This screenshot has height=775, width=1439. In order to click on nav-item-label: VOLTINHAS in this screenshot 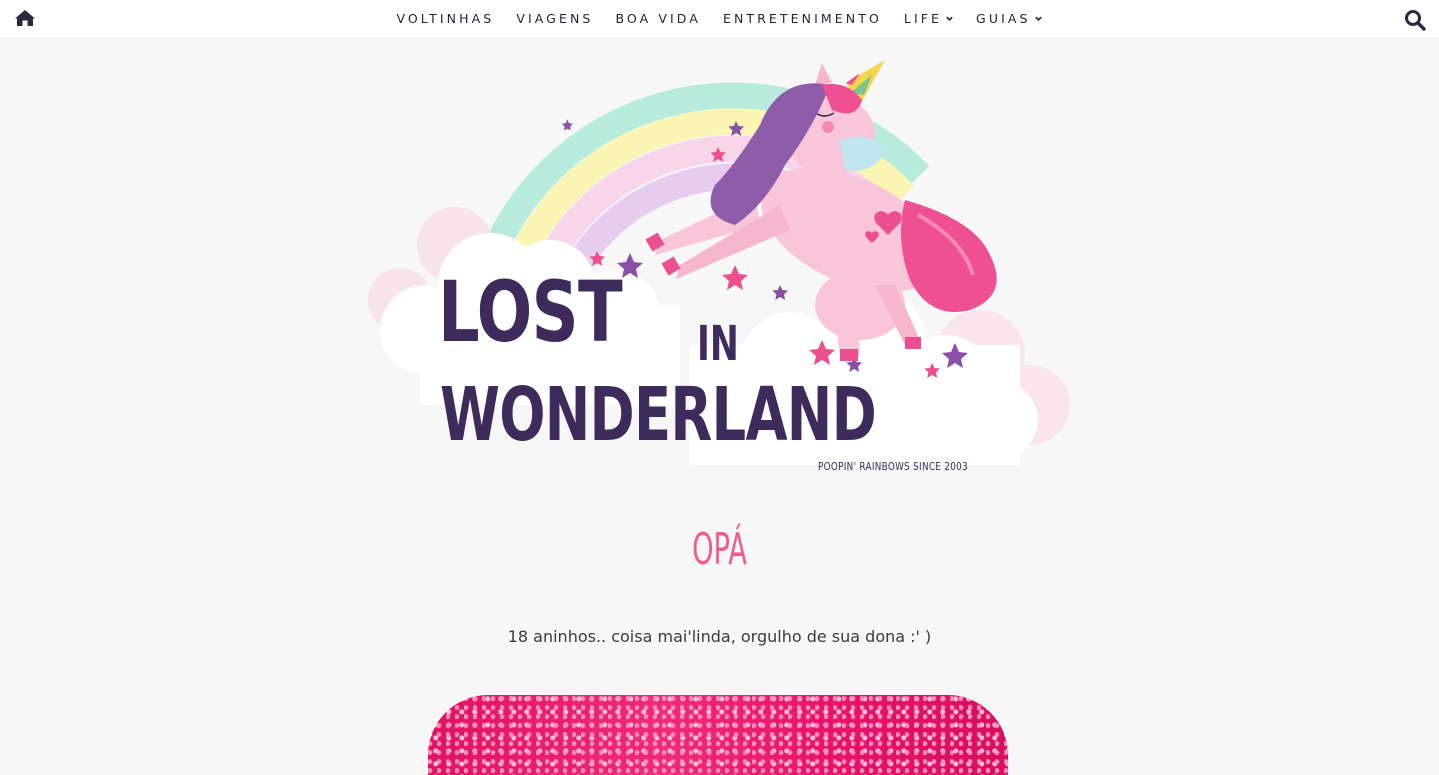, I will do `click(445, 18)`.